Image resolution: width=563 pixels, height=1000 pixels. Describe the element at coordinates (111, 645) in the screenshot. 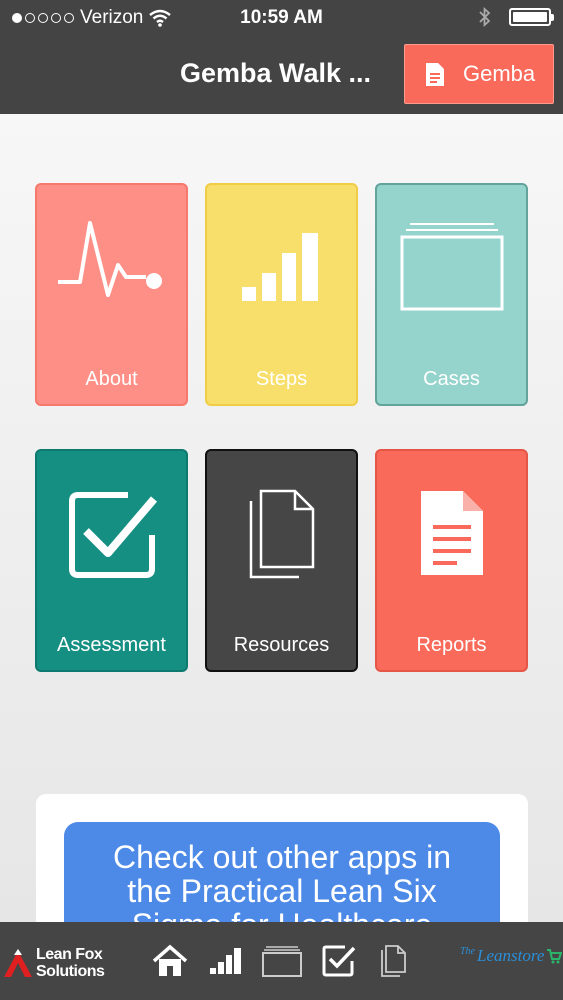

I see `tile-assessment-label: Assessment` at that location.